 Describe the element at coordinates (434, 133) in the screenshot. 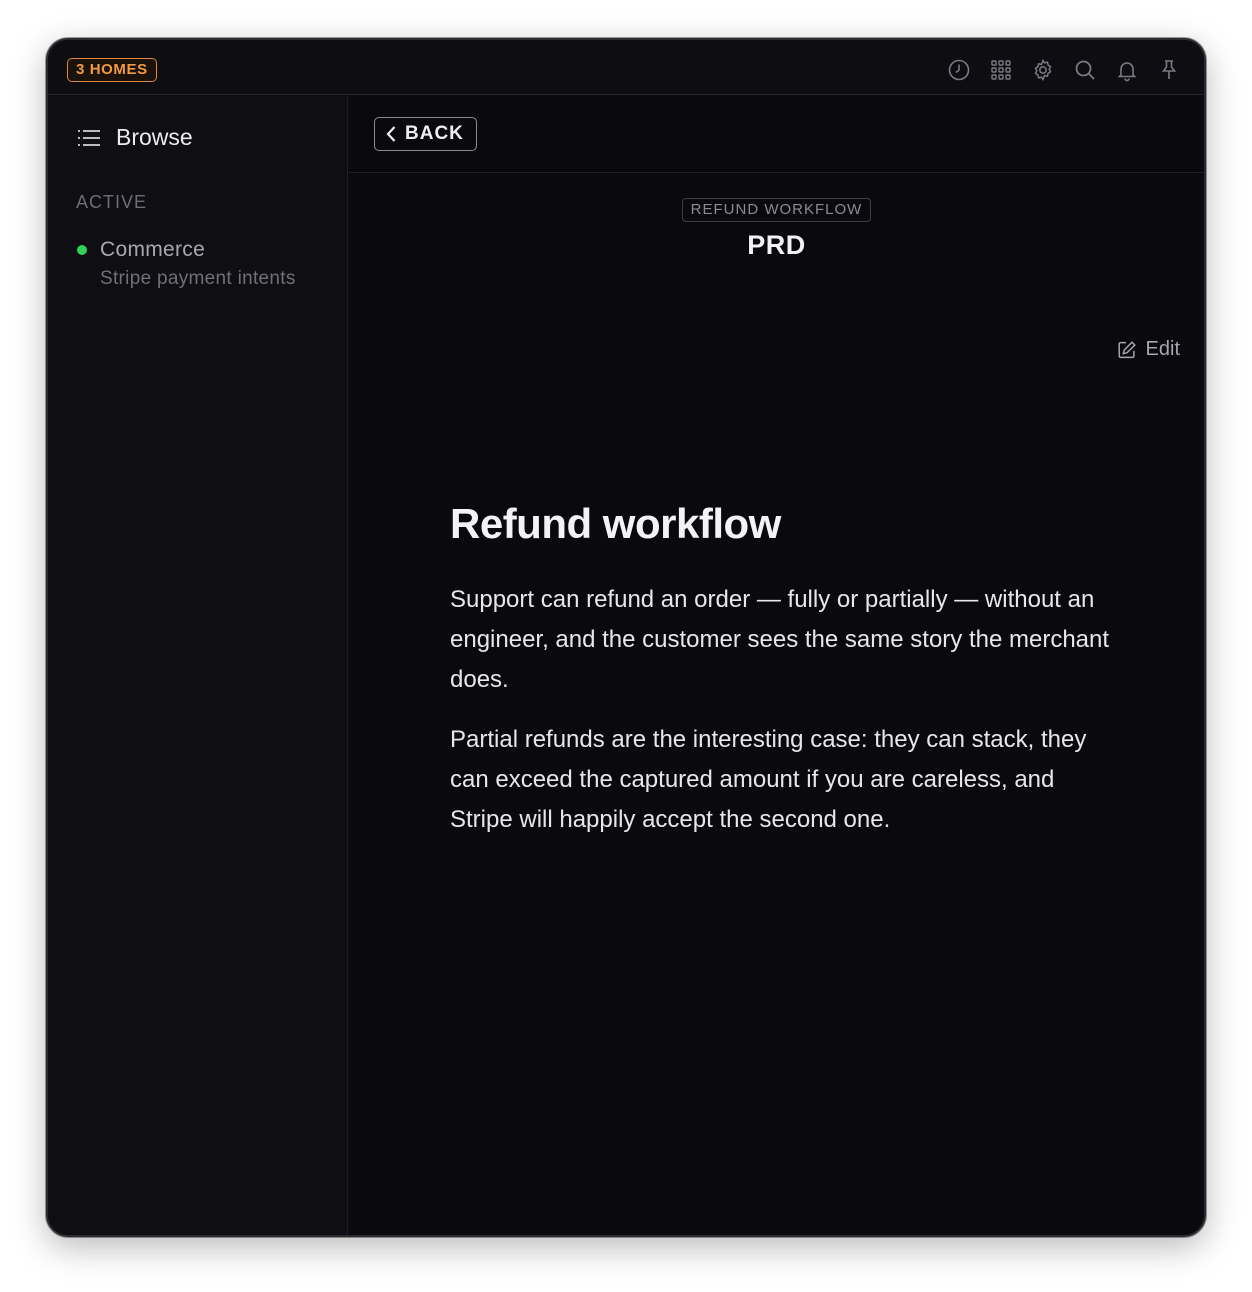

I see `back-label: BACK` at that location.